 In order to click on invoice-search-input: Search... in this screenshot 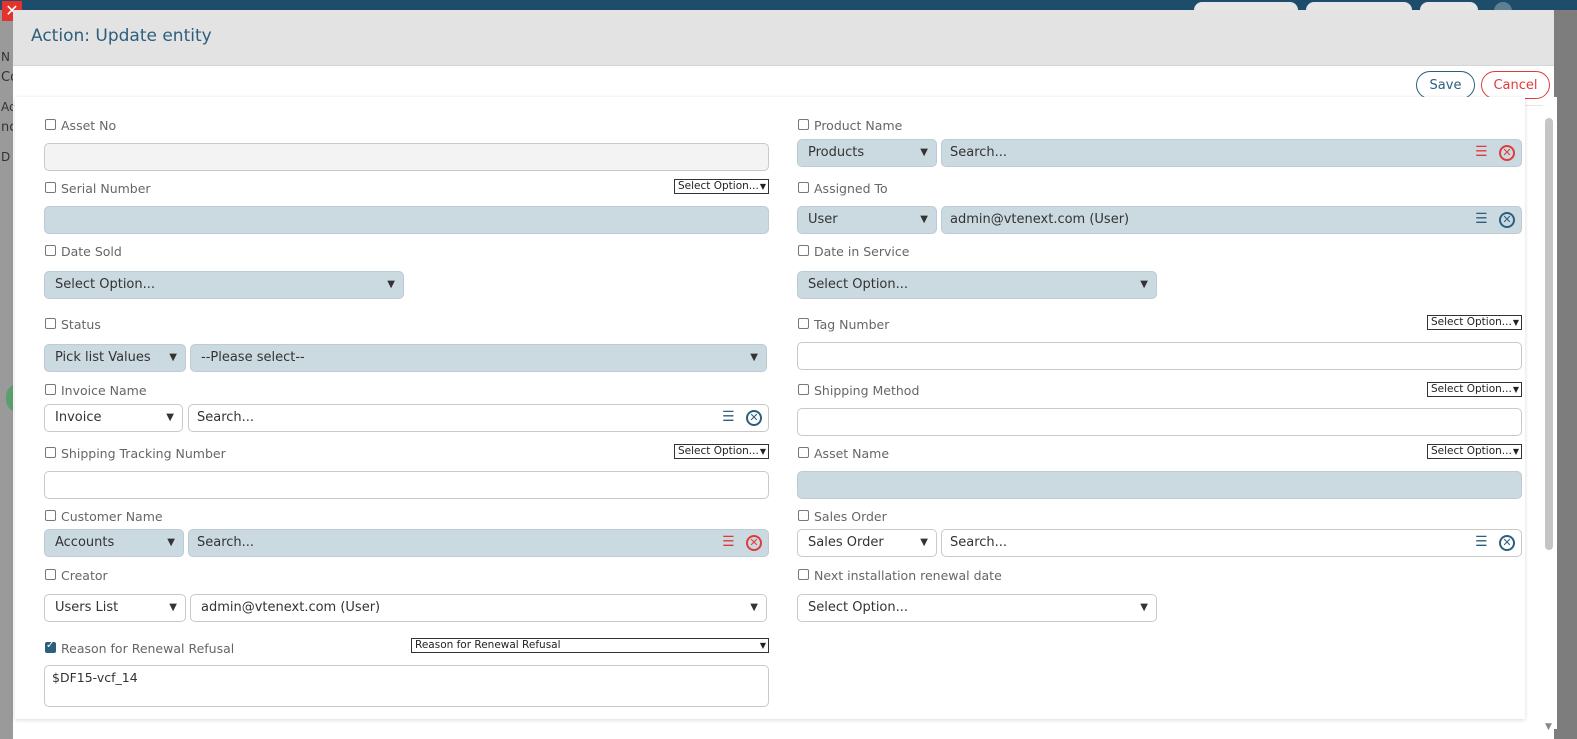, I will do `click(478, 418)`.